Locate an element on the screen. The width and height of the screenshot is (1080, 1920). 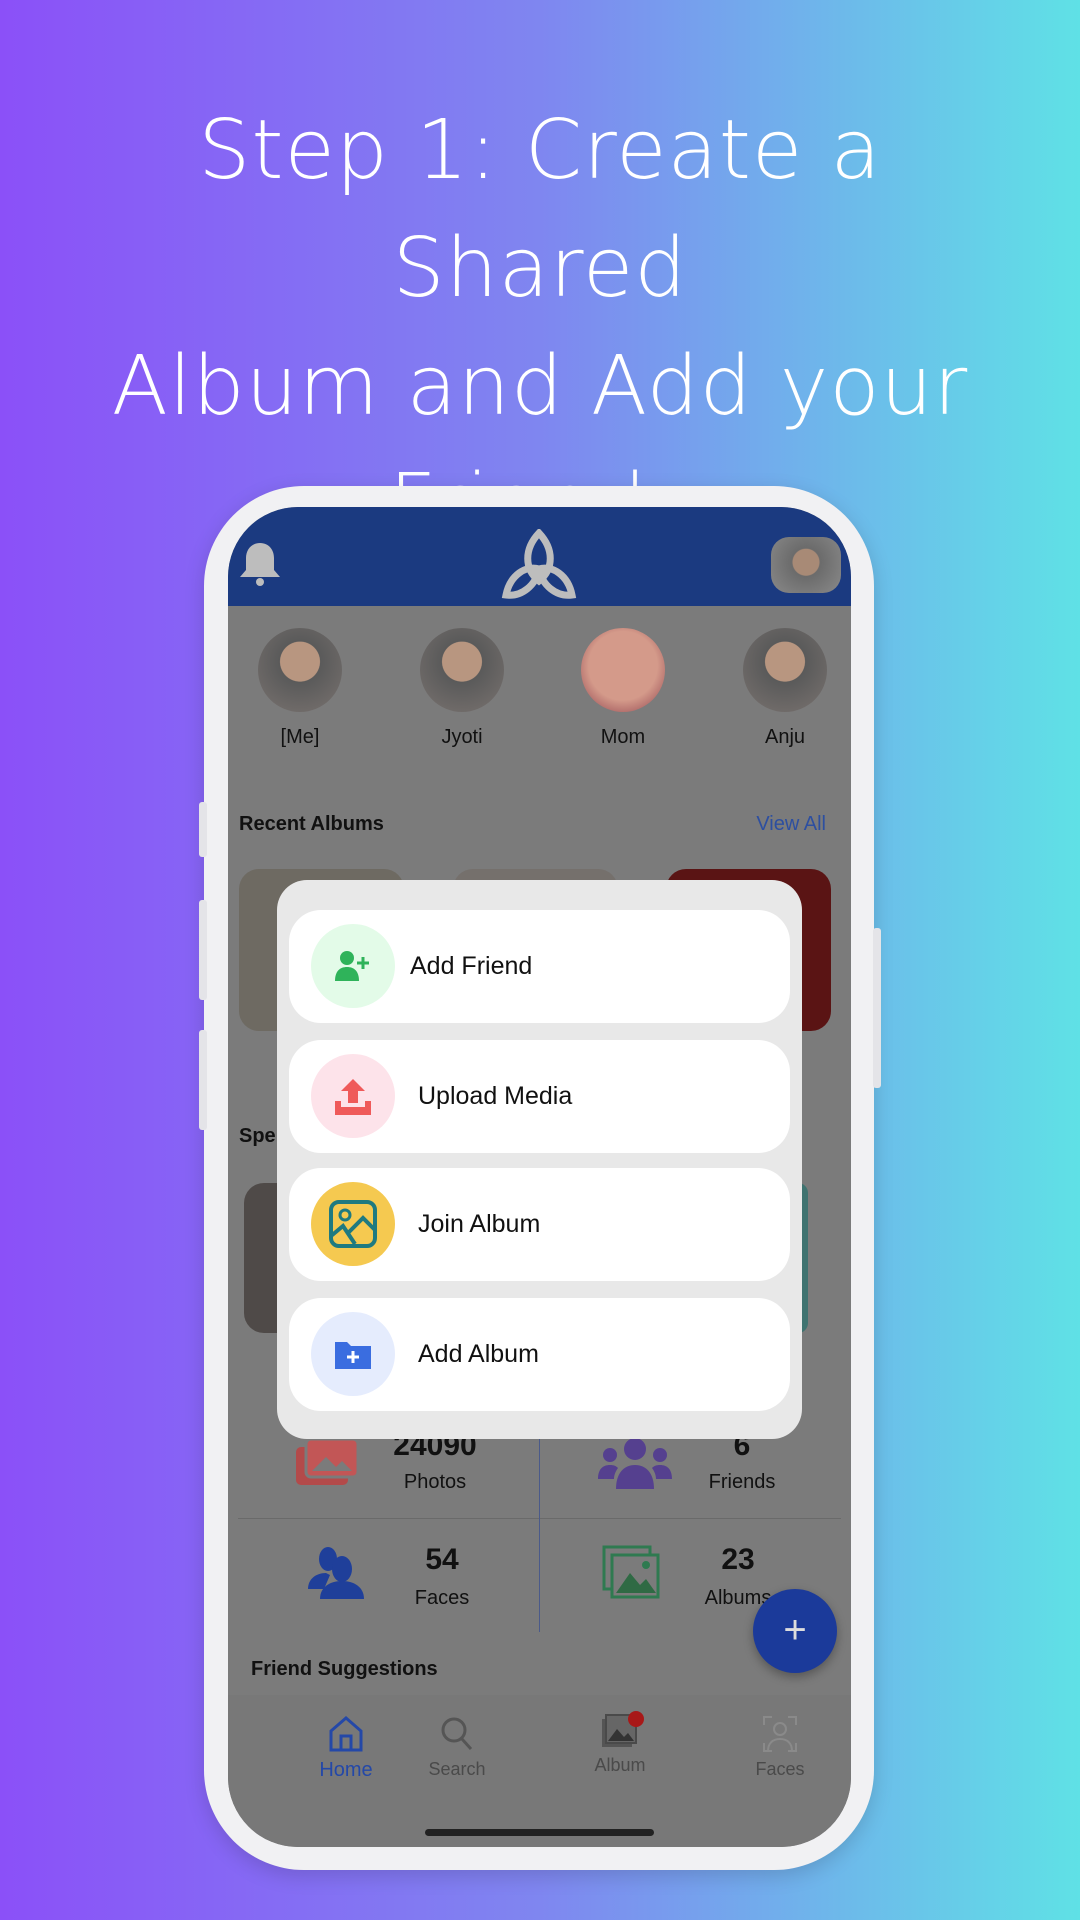
menu-item-join-album: Join Album is located at coordinates (539, 1224).